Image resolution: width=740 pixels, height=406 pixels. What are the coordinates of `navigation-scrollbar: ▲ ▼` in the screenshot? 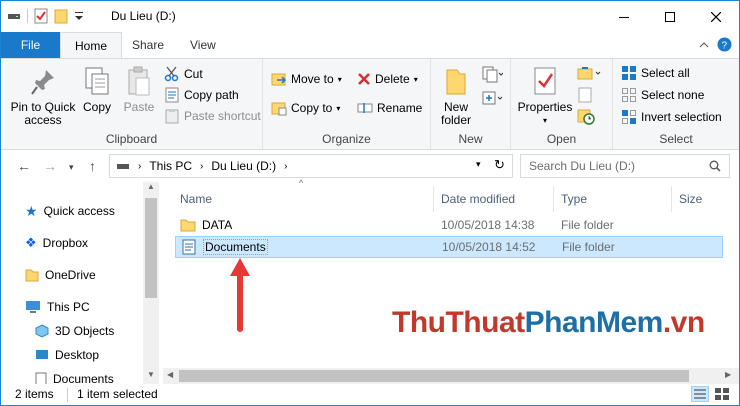 It's located at (151, 283).